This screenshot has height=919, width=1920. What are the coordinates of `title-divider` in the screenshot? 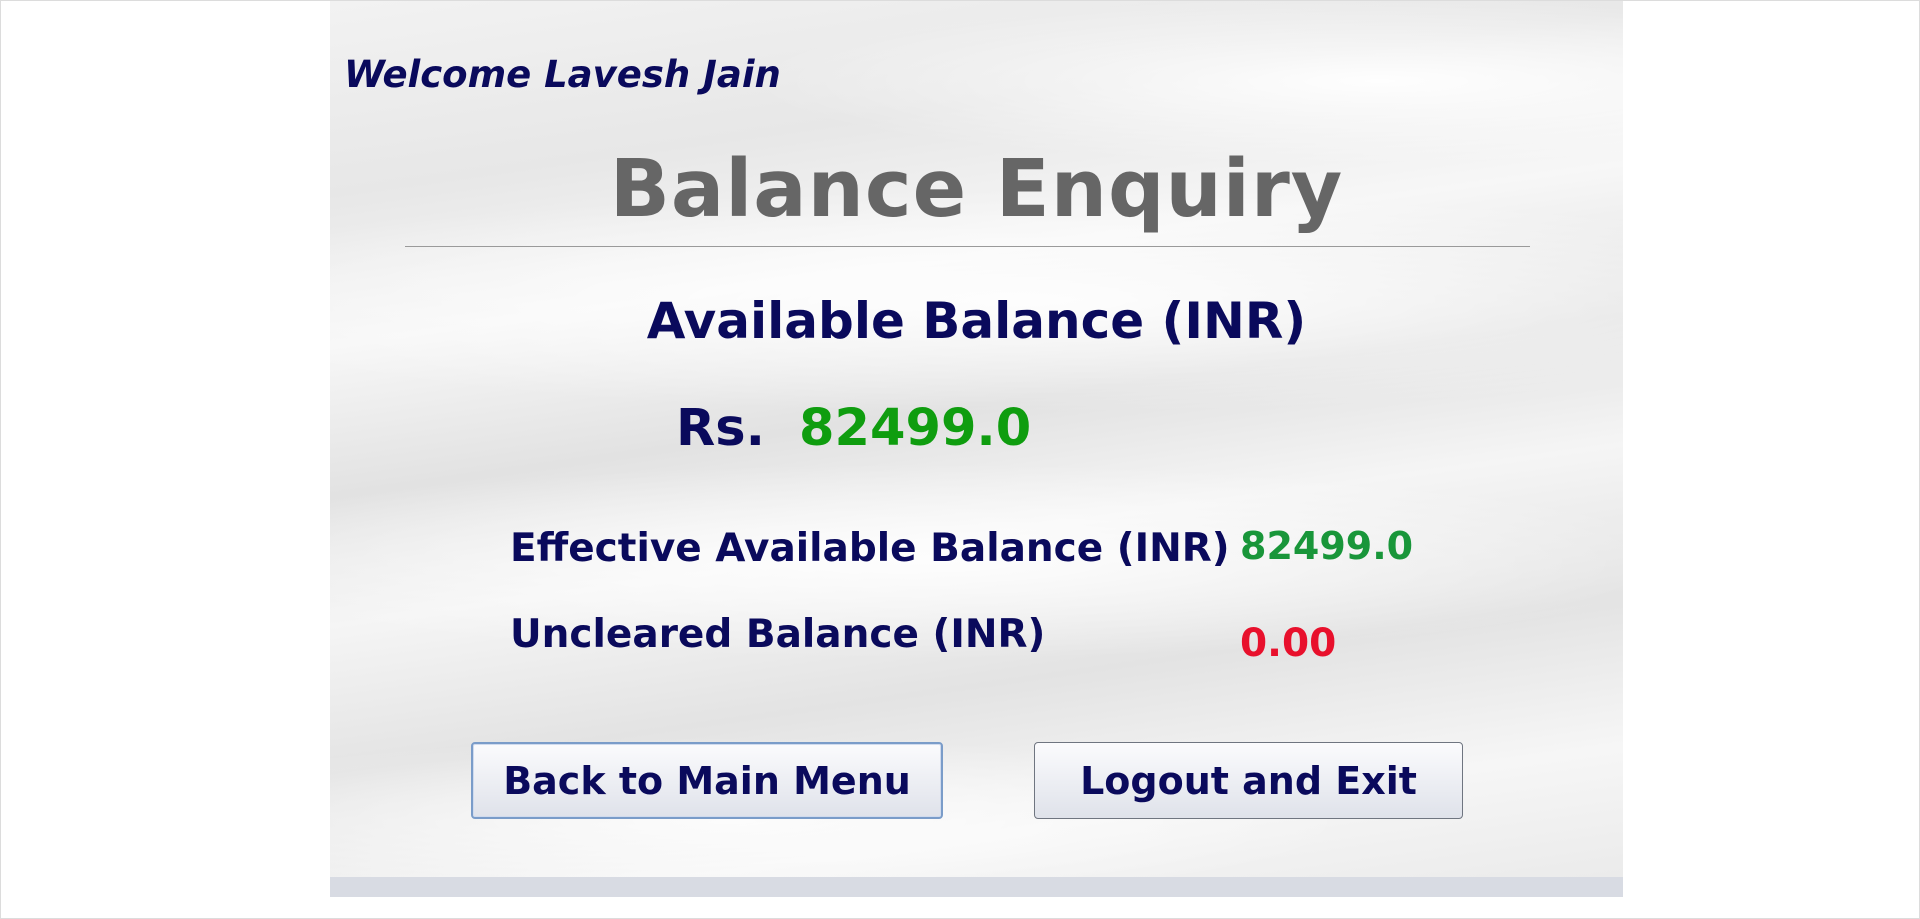 It's located at (967, 246).